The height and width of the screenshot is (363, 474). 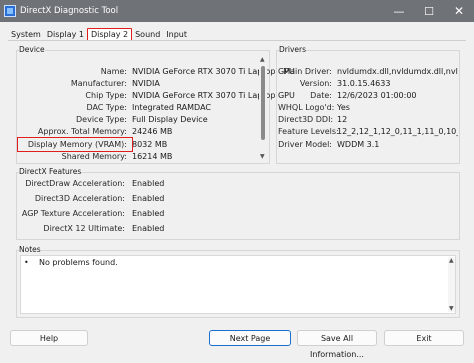 What do you see at coordinates (377, 95) in the screenshot?
I see `driver-value: 12/6/2023 01:00:00` at bounding box center [377, 95].